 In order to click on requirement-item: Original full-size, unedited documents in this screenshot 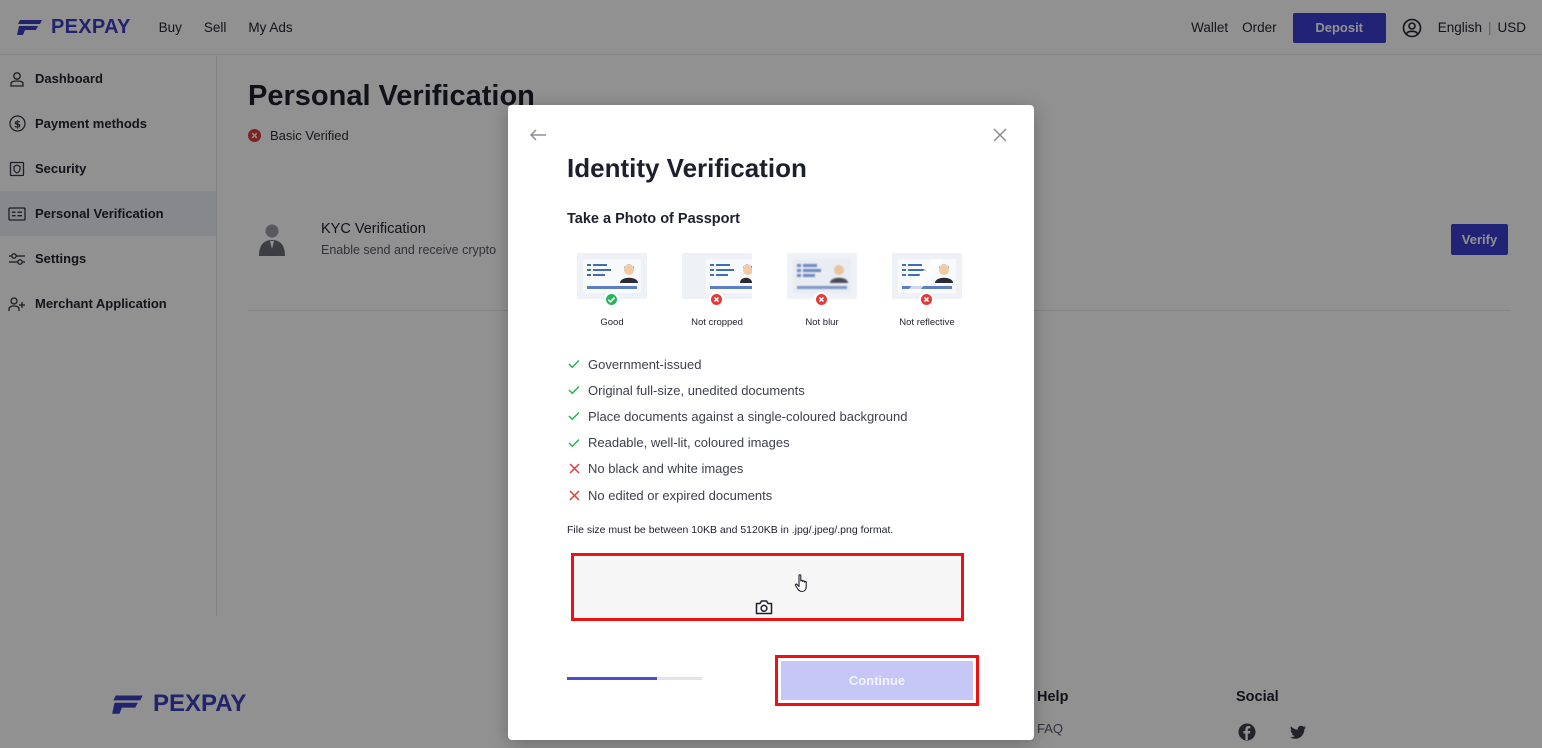, I will do `click(737, 390)`.